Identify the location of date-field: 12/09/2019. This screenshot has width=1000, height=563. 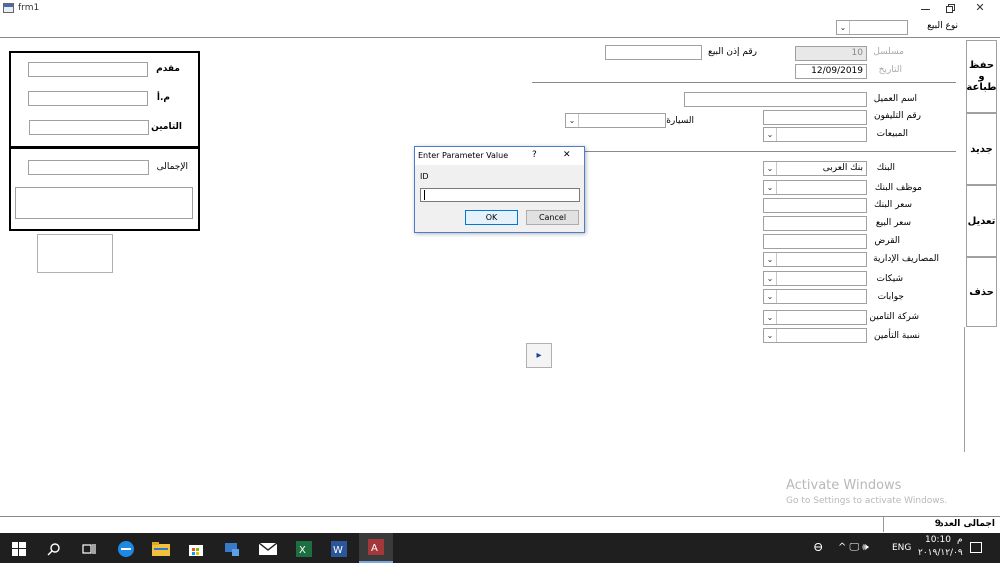
(831, 71).